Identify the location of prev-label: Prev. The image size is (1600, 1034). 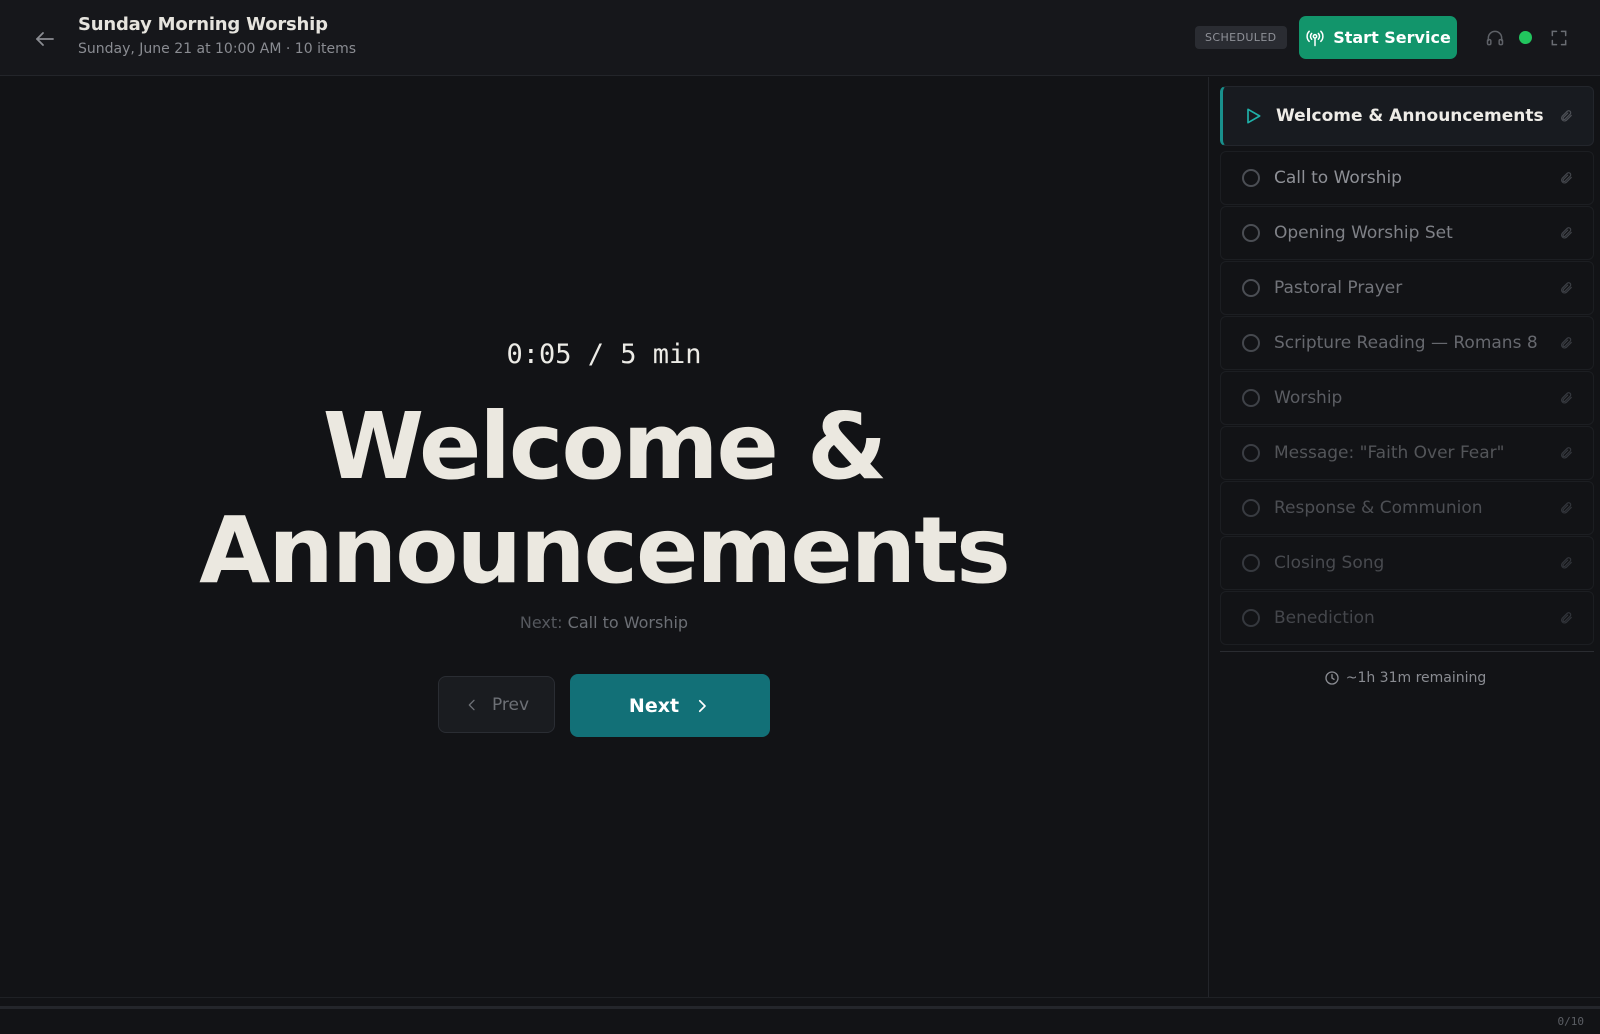
(510, 704).